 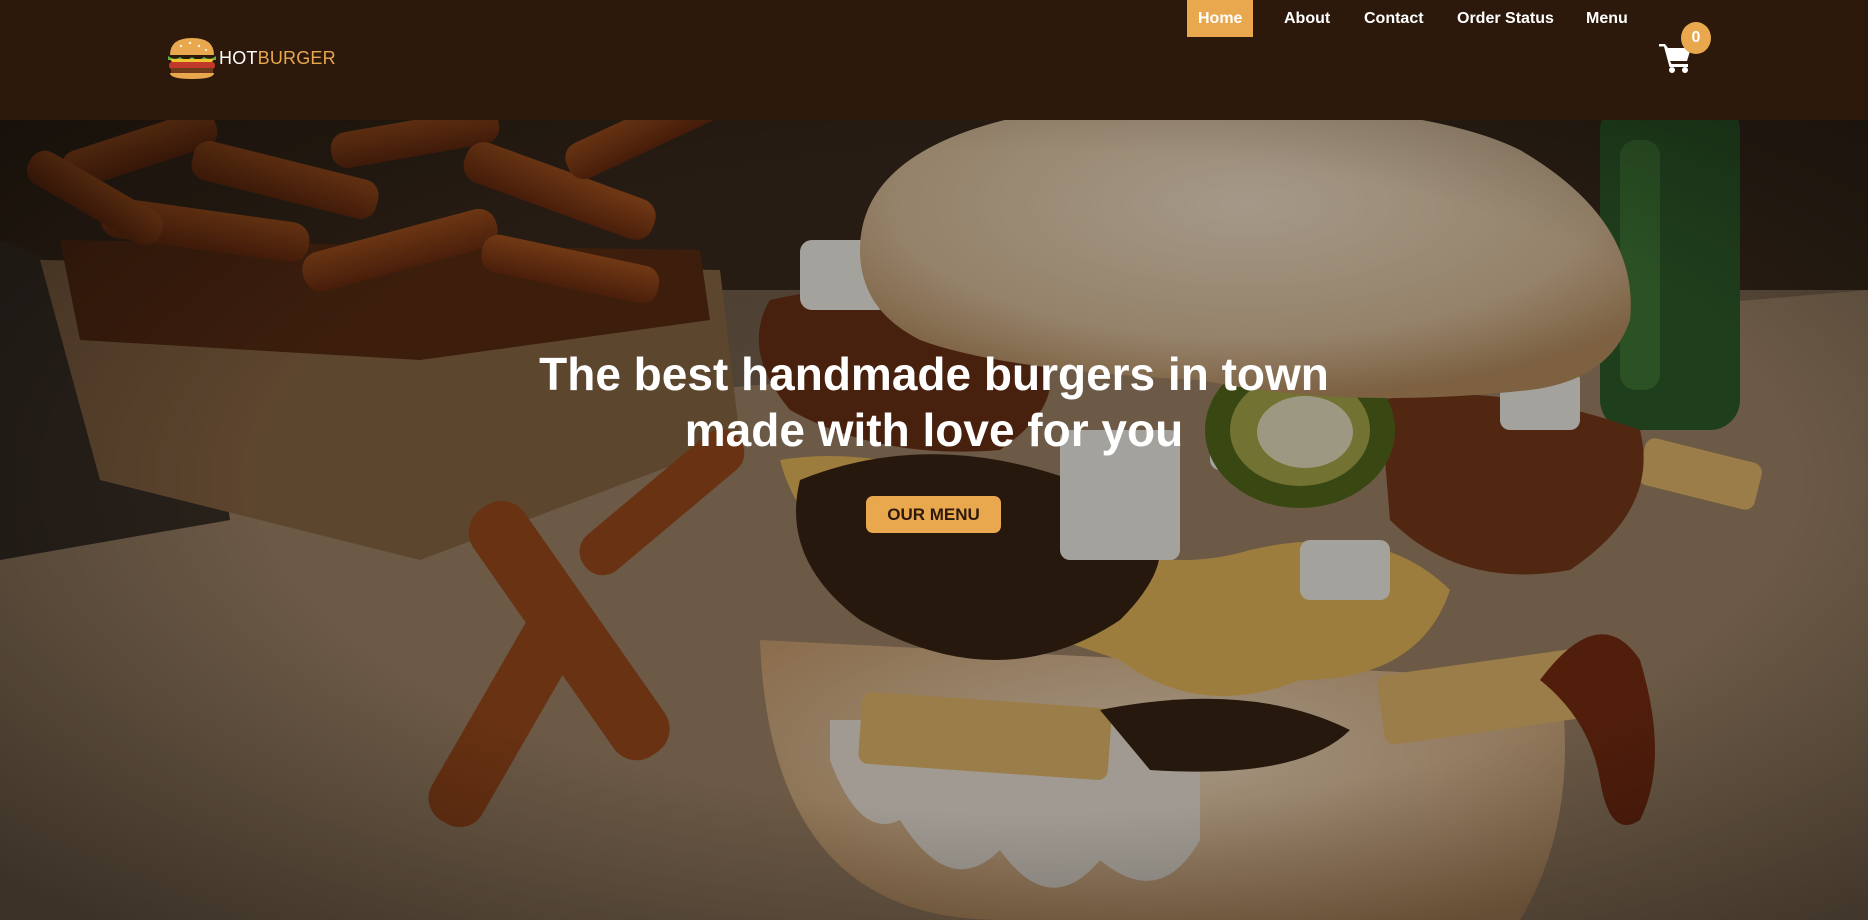 I want to click on brand-name-part2: BURGER, so click(x=296, y=58).